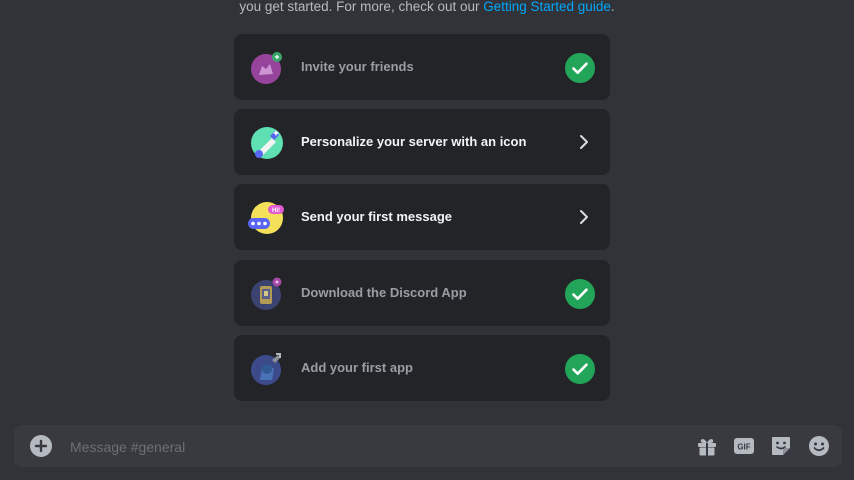  I want to click on emoji-icon, so click(819, 446).